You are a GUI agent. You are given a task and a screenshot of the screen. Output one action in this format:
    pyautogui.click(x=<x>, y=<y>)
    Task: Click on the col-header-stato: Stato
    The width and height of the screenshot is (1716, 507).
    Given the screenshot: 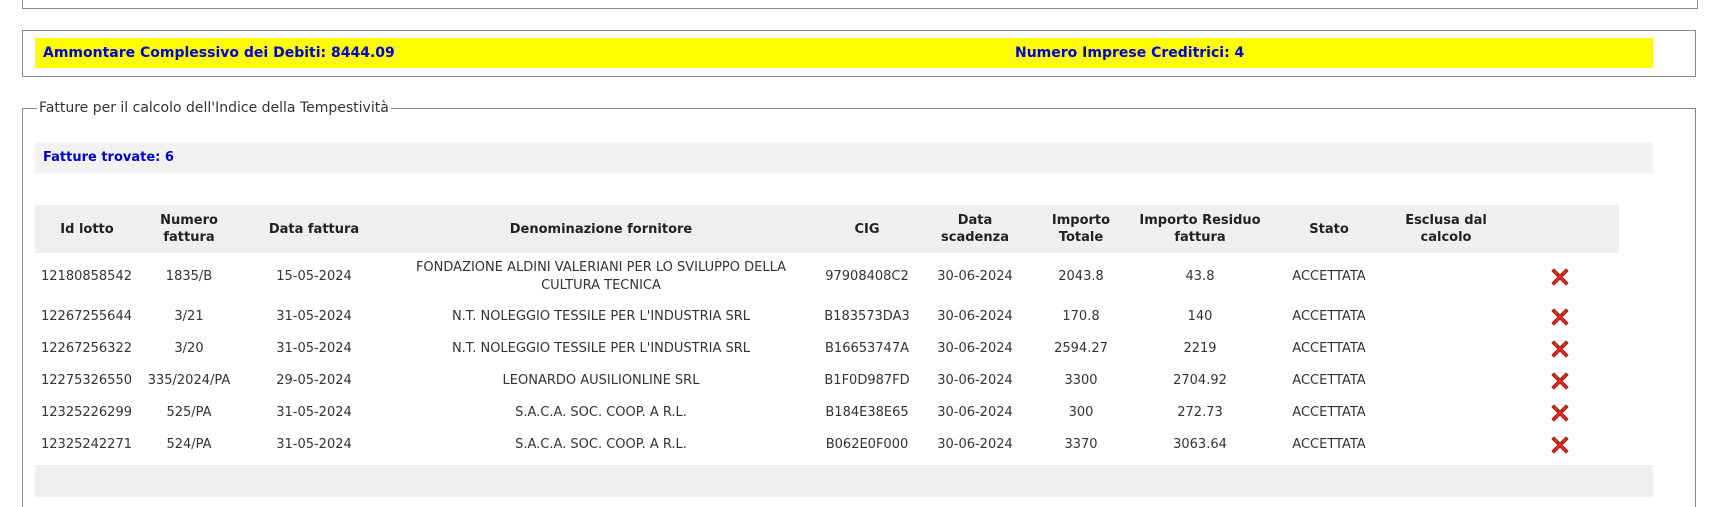 What is the action you would take?
    pyautogui.click(x=1329, y=229)
    